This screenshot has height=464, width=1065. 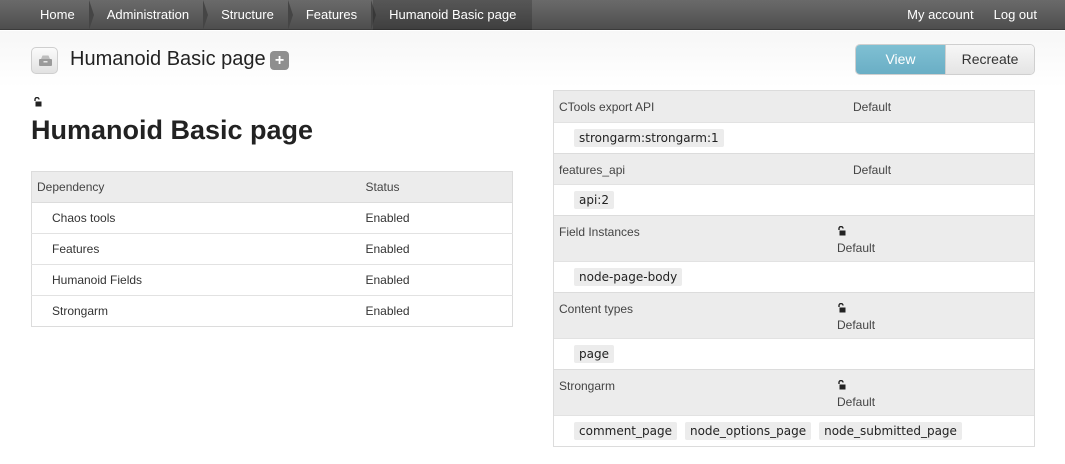 I want to click on component-header-strongarm: Strongarm Default, so click(x=794, y=392).